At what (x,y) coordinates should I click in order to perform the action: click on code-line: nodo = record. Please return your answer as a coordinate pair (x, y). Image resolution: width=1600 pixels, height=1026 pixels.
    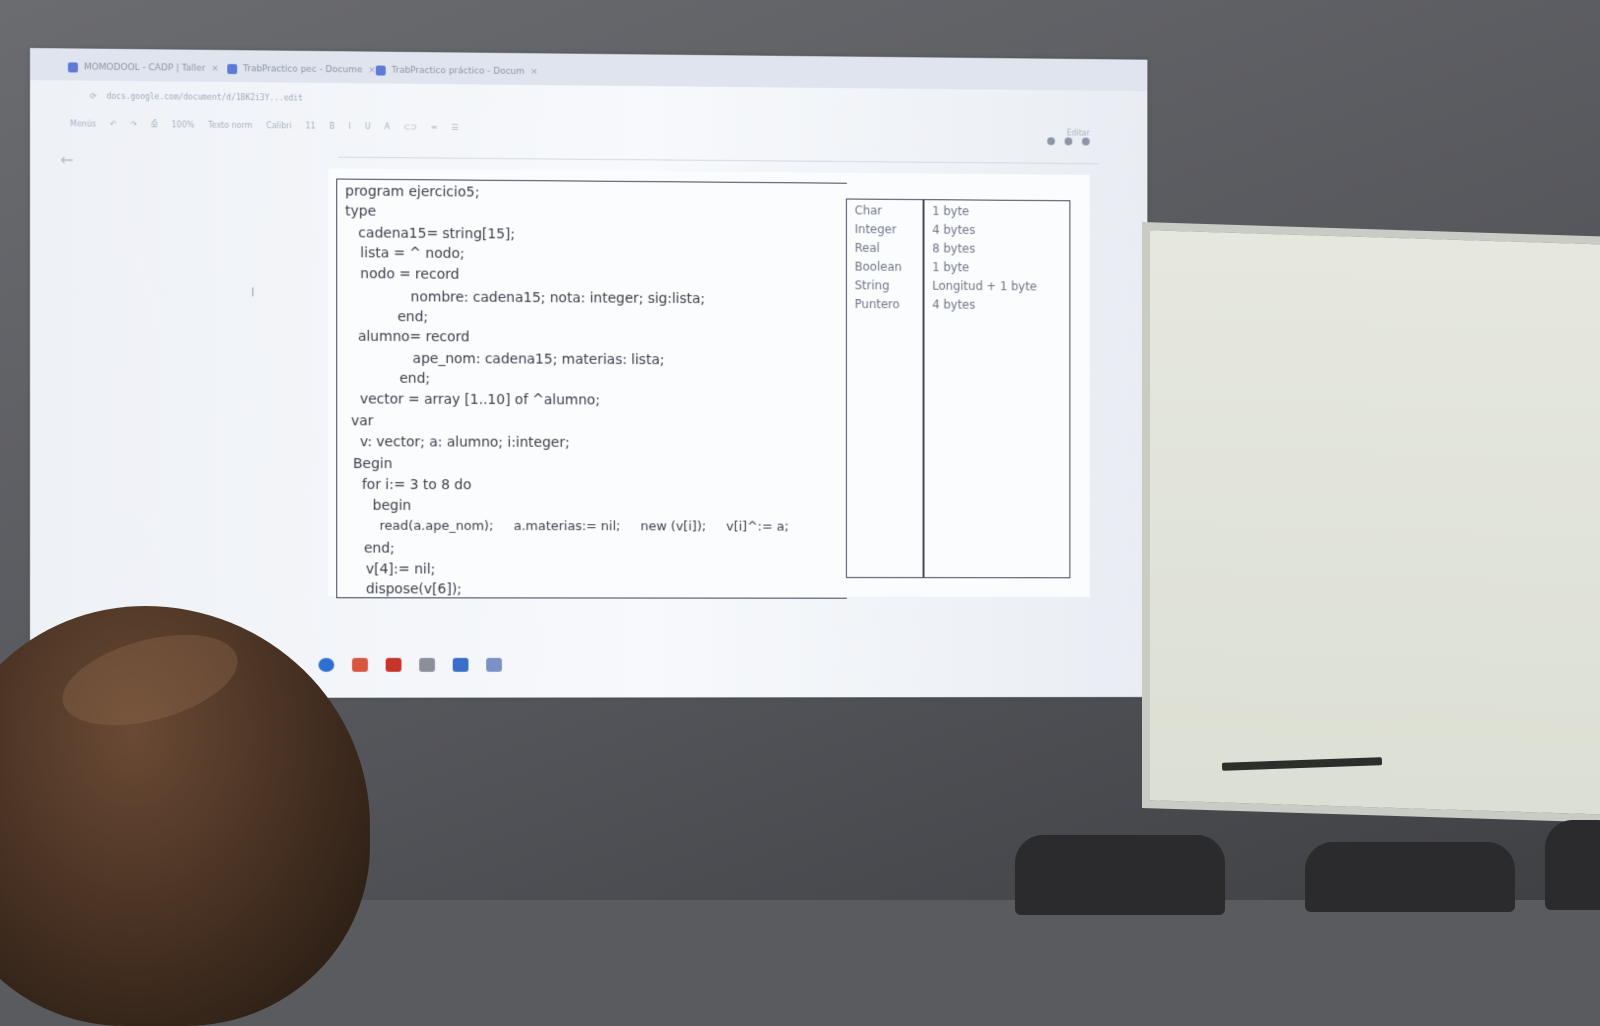
    Looking at the image, I should click on (403, 274).